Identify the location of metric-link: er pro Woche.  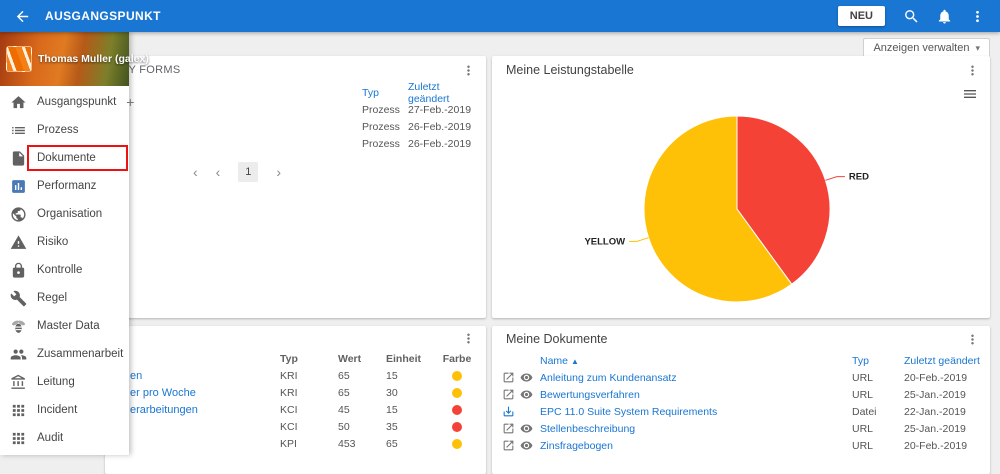
(192, 393).